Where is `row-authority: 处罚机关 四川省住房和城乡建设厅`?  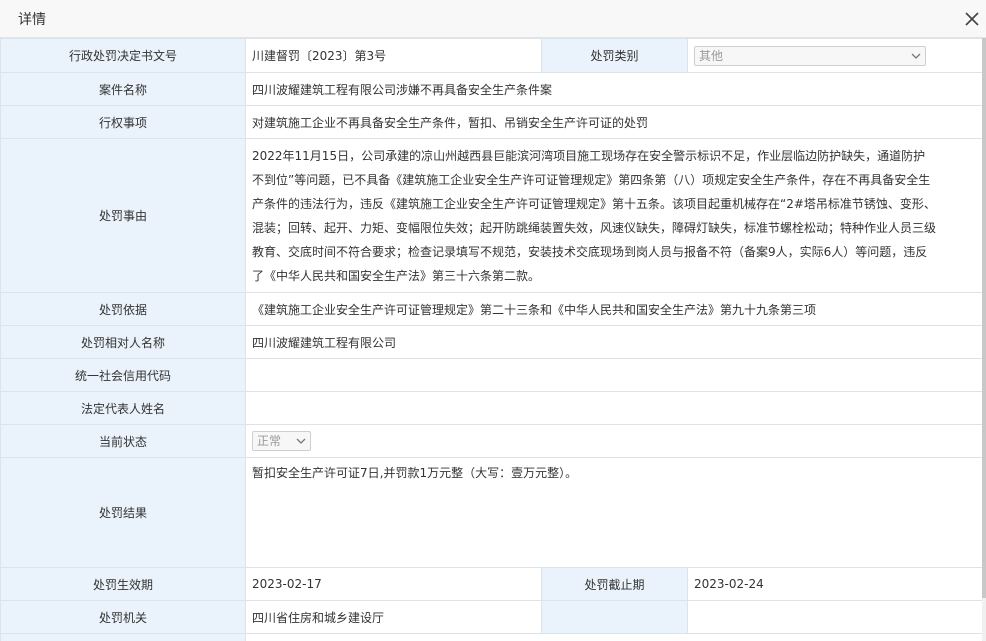 row-authority: 处罚机关 四川省住房和城乡建设厅 is located at coordinates (491, 617).